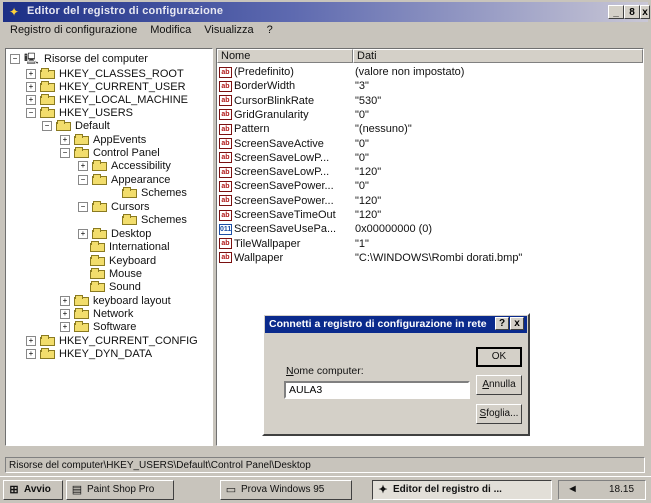 The image size is (651, 503). I want to click on tree-node: − 🖳 Risorse del computer, so click(79, 58).